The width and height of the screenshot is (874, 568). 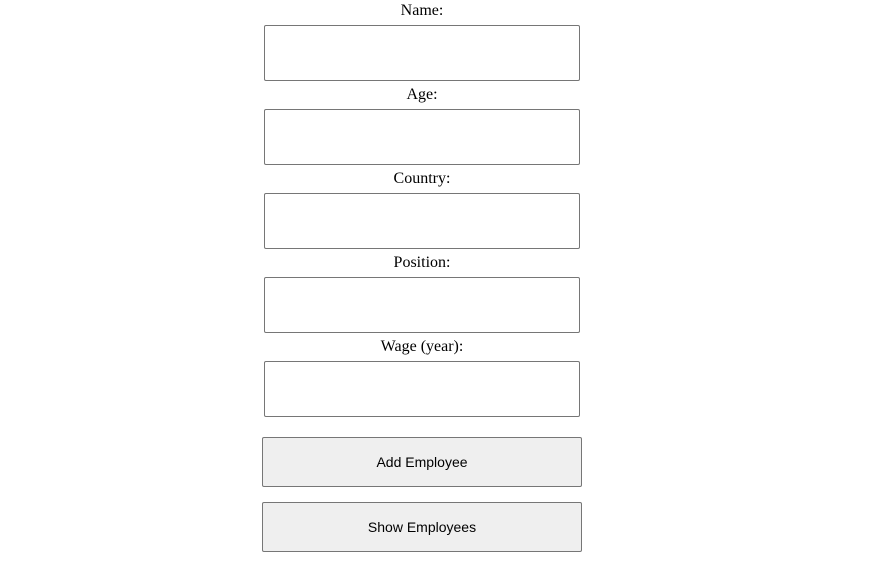 I want to click on name-label: Name:, so click(x=422, y=10).